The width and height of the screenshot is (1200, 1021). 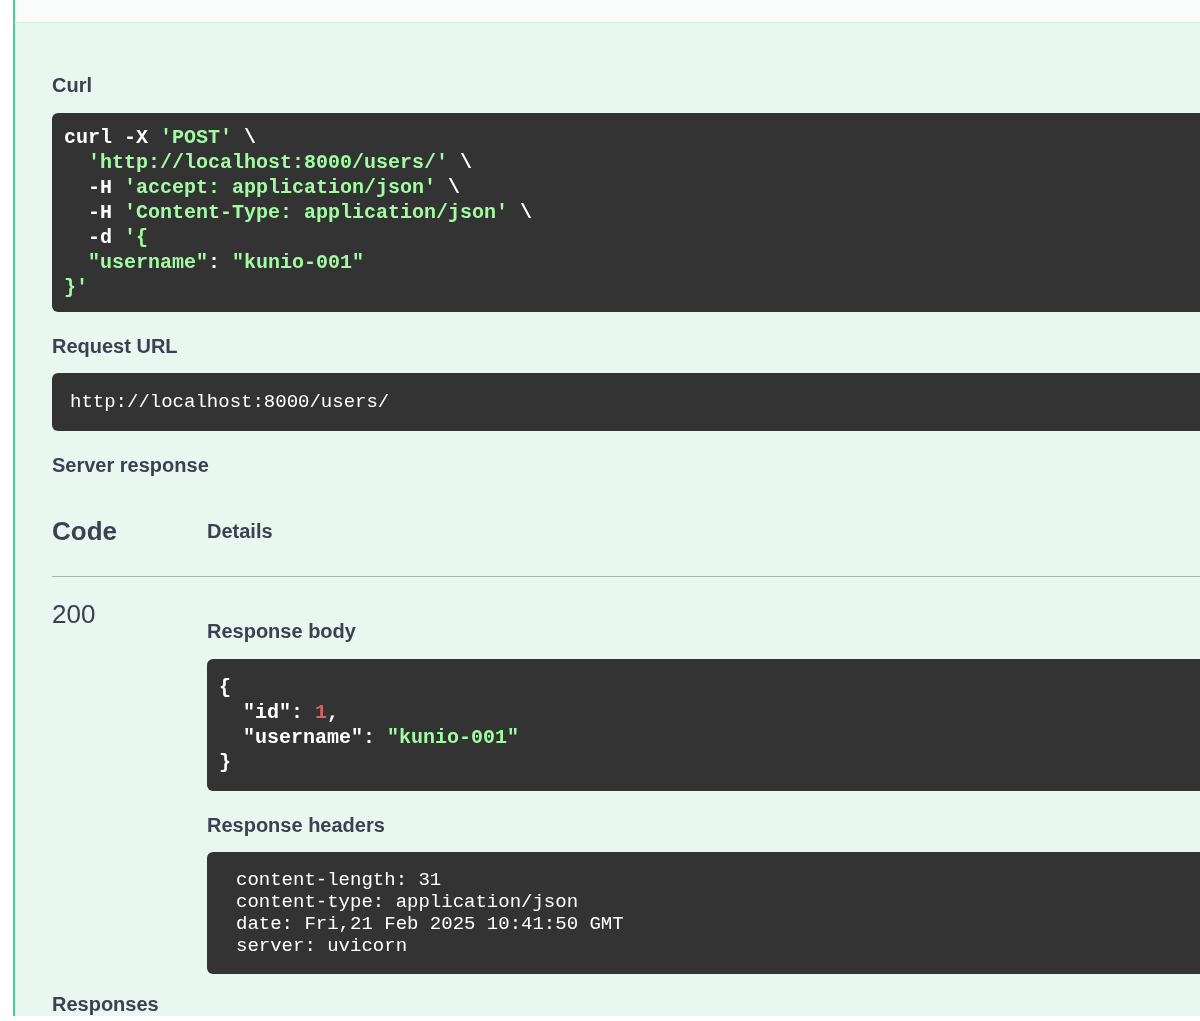 I want to click on section-label: Responses, so click(x=105, y=1004).